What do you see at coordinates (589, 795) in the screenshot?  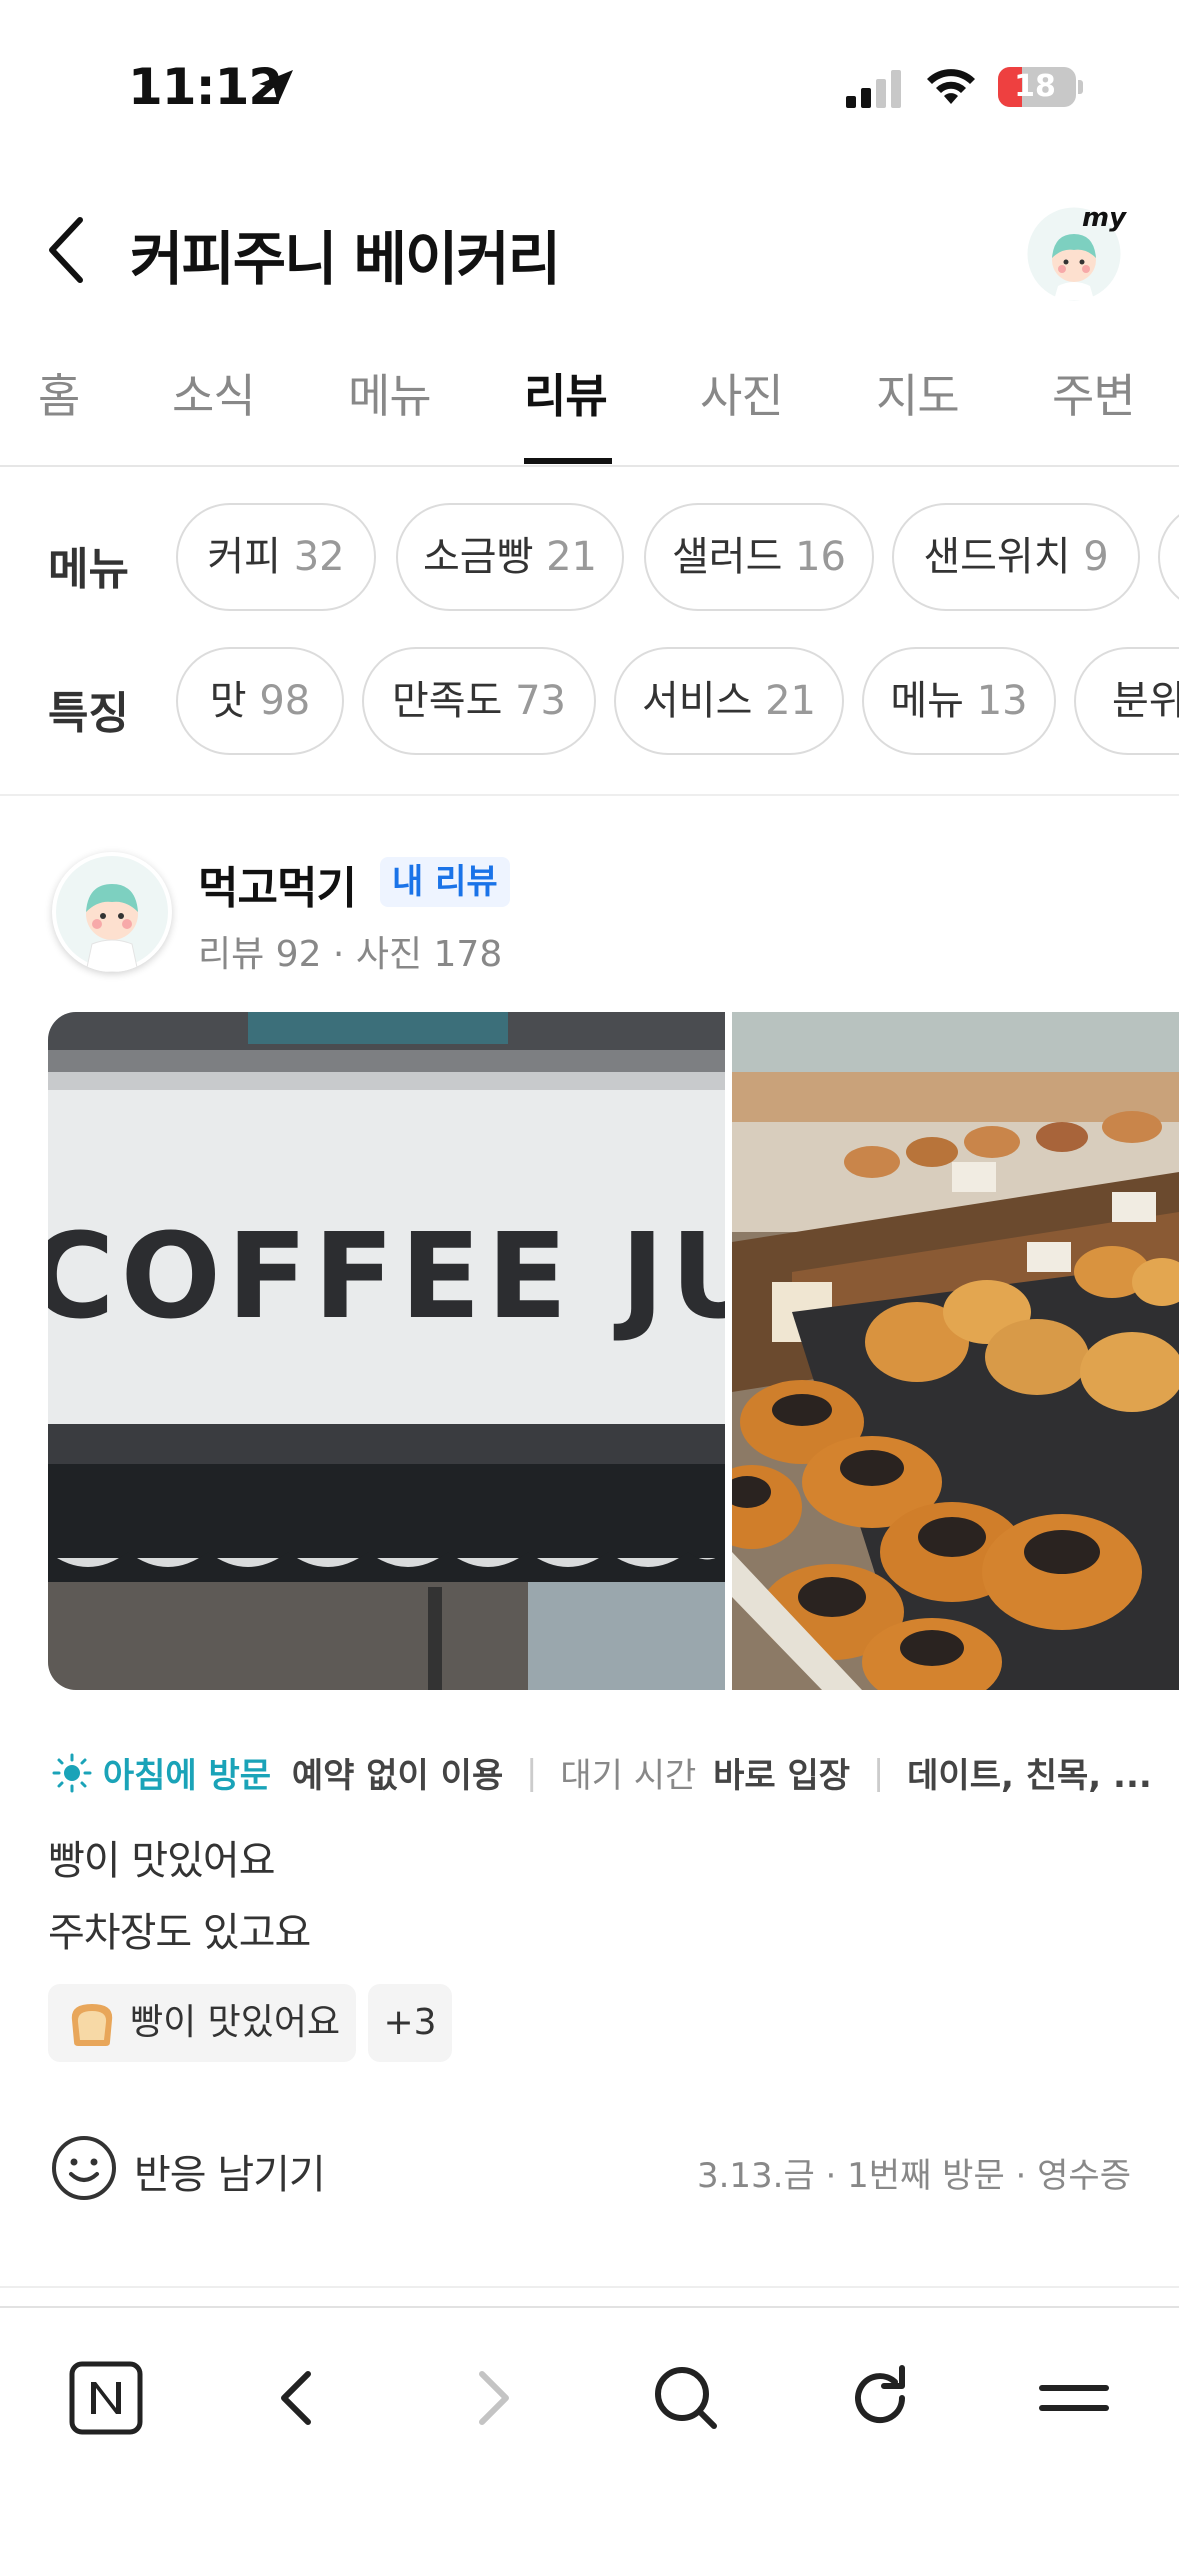 I see `section-divider` at bounding box center [589, 795].